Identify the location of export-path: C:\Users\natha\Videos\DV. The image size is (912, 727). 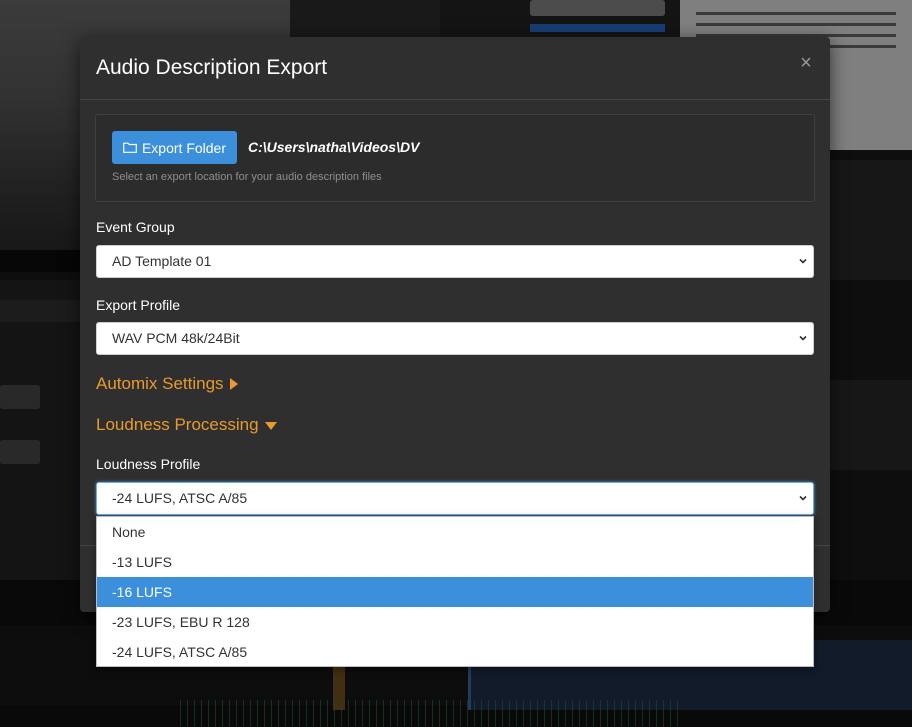
(334, 147).